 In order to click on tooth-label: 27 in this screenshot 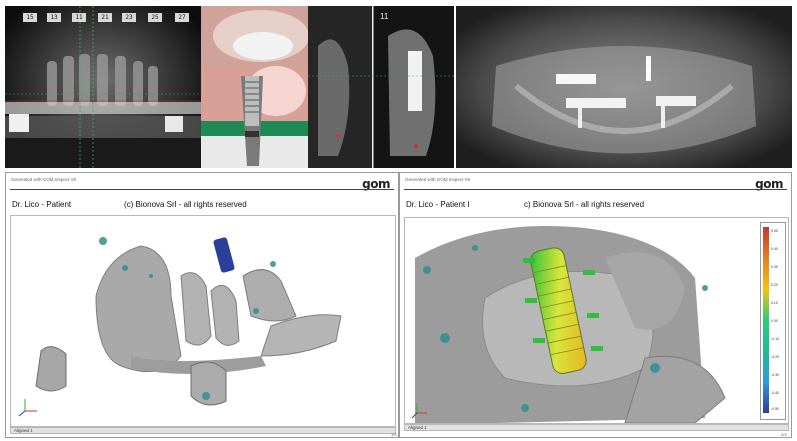, I will do `click(182, 17)`.